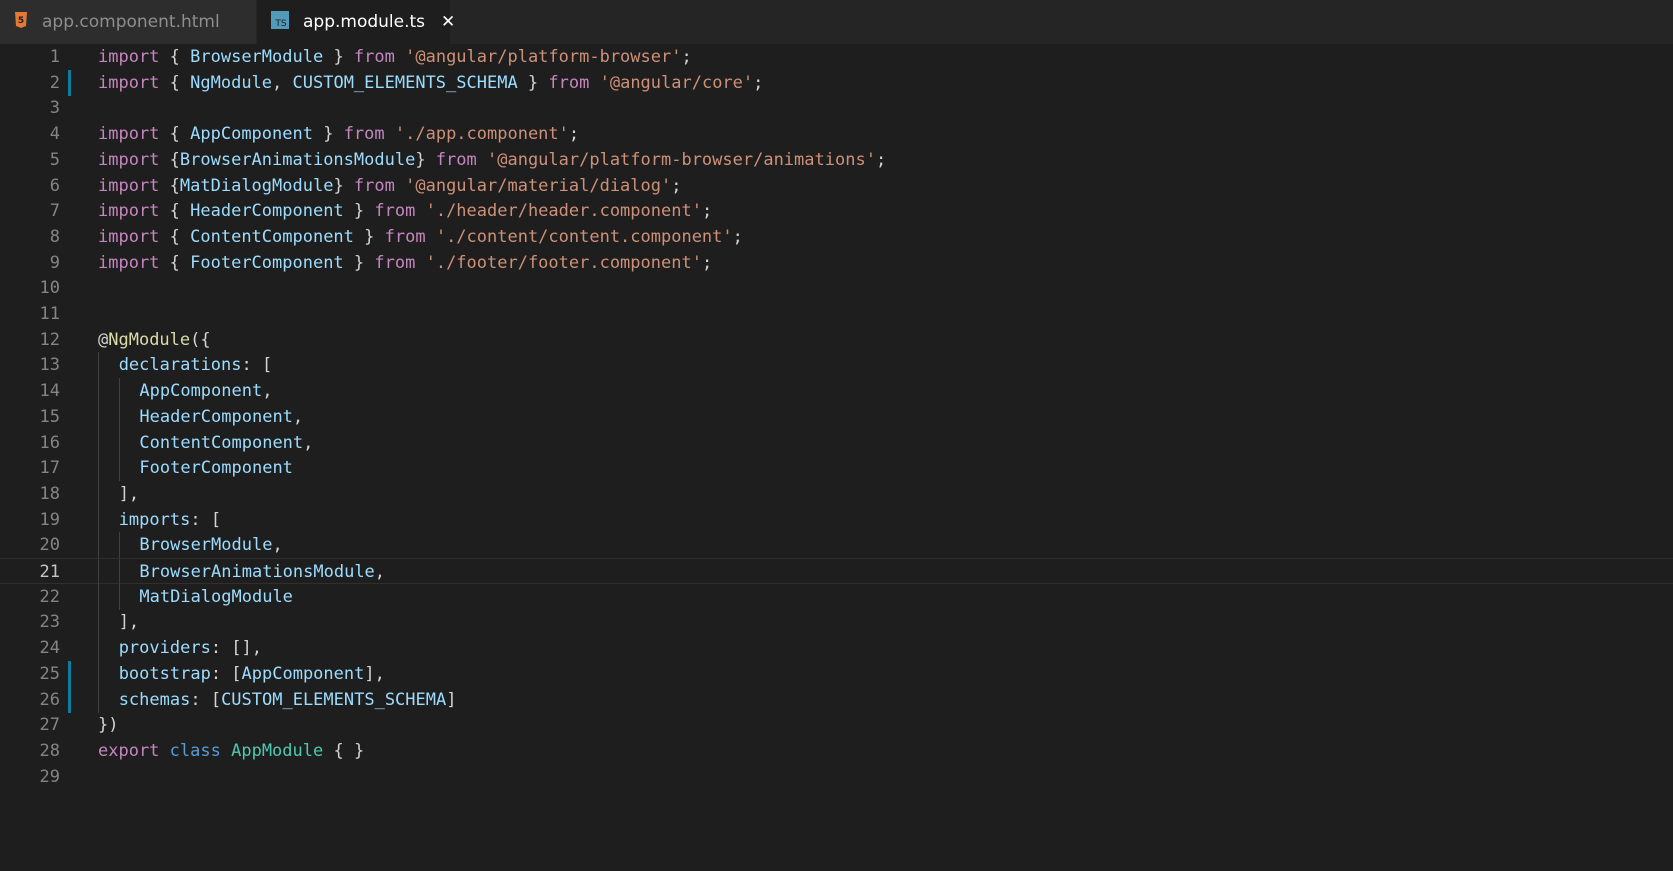  What do you see at coordinates (356, 22) in the screenshot?
I see `tab-app-module-ts: TS app.module.ts ✕` at bounding box center [356, 22].